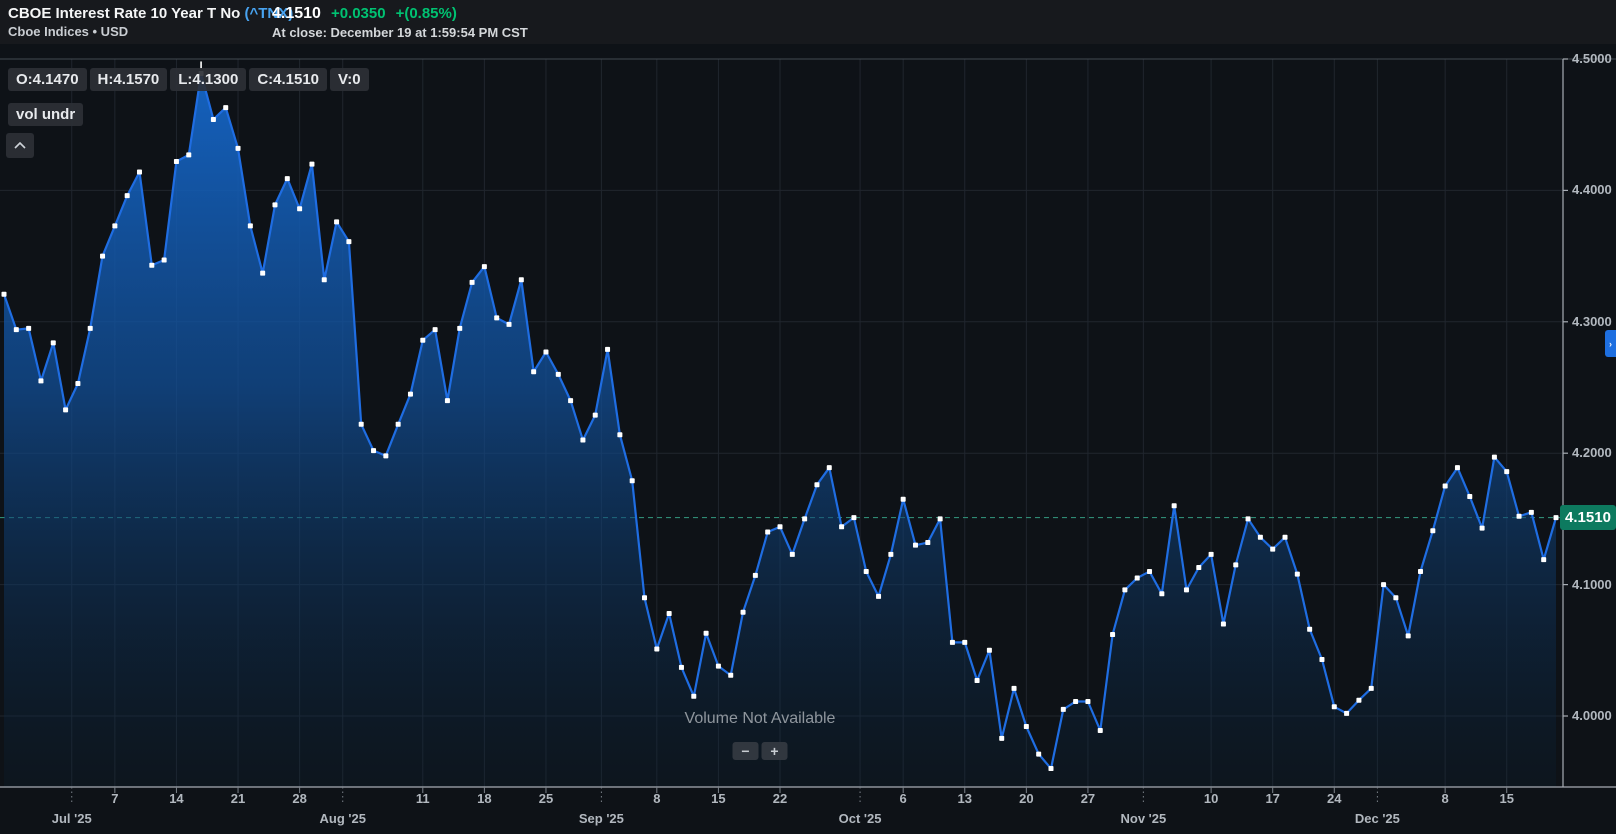  What do you see at coordinates (238, 798) in the screenshot?
I see `x-axis-label: 21` at bounding box center [238, 798].